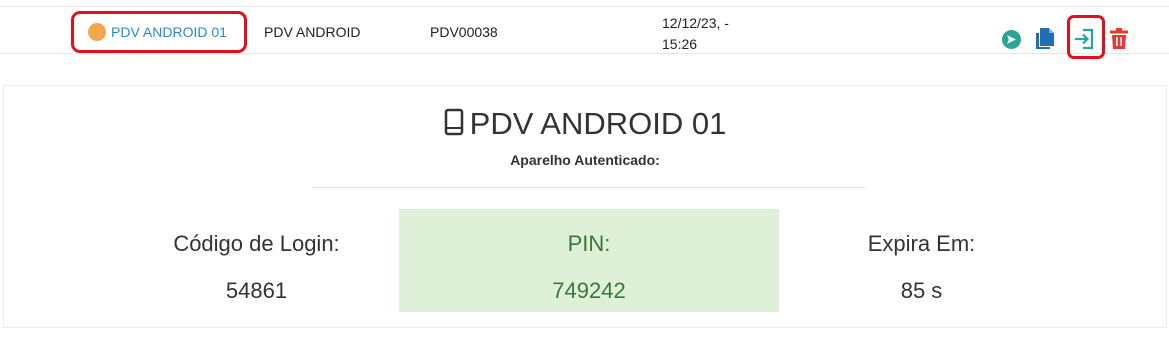 This screenshot has width=1169, height=337. Describe the element at coordinates (589, 290) in the screenshot. I see `pin-value: 749242` at that location.